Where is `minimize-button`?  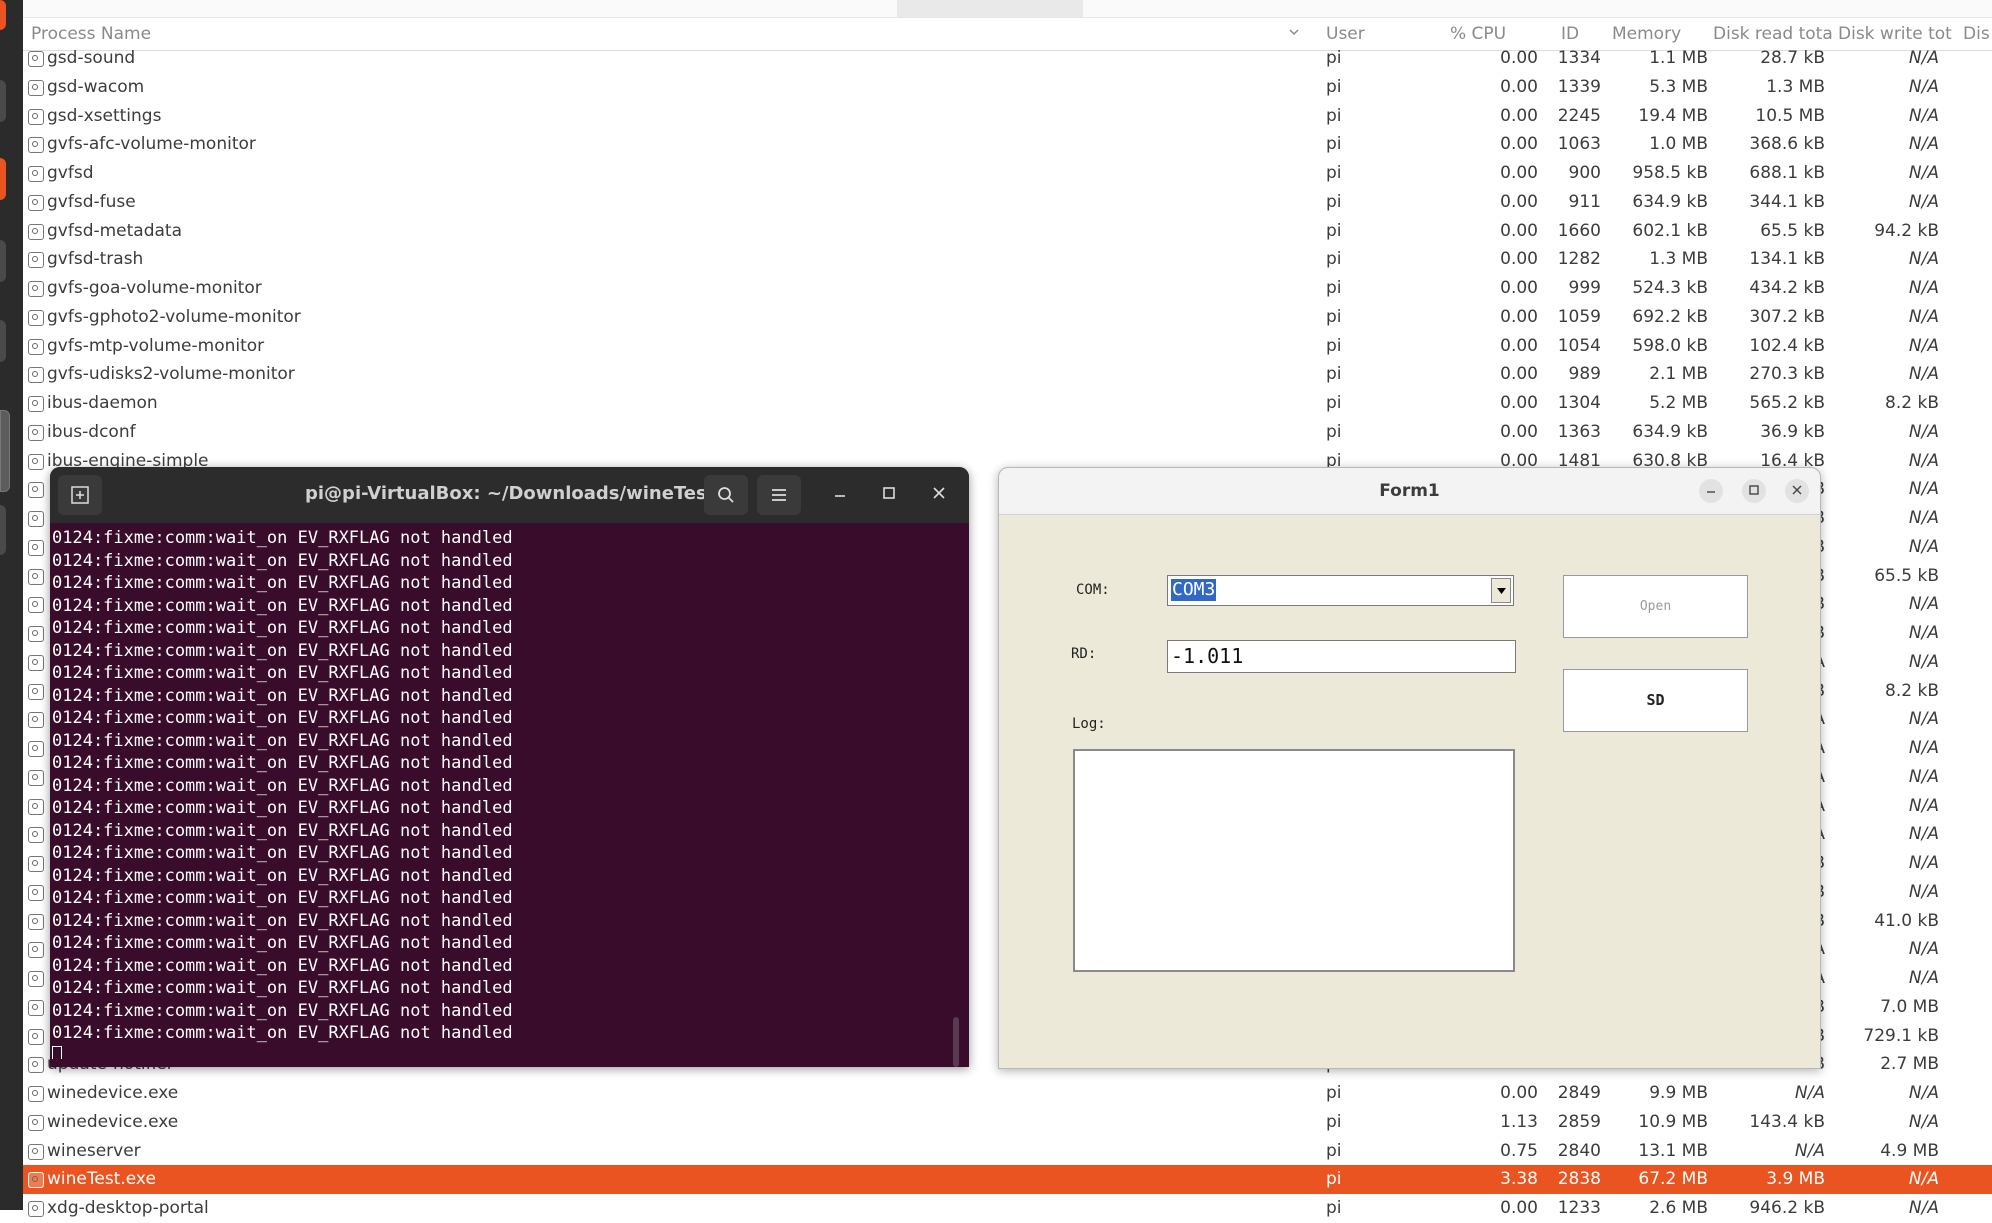
minimize-button is located at coordinates (840, 495).